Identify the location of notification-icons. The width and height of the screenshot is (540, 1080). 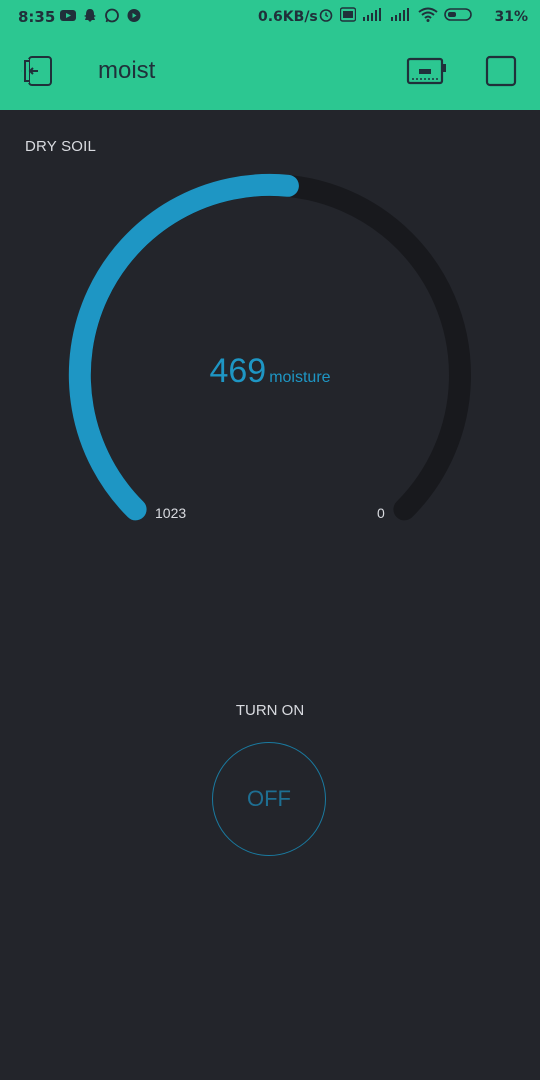
(101, 15).